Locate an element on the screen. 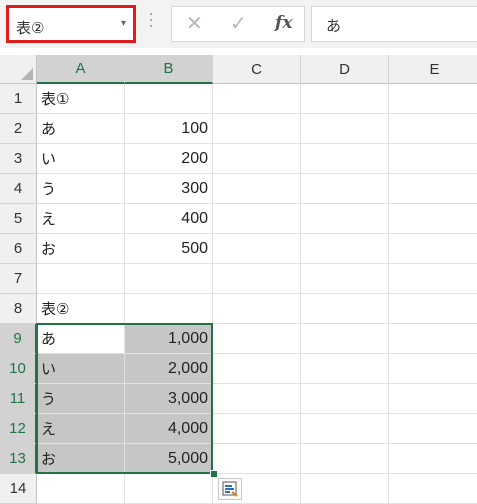 The width and height of the screenshot is (477, 504). cell-d8 is located at coordinates (345, 309).